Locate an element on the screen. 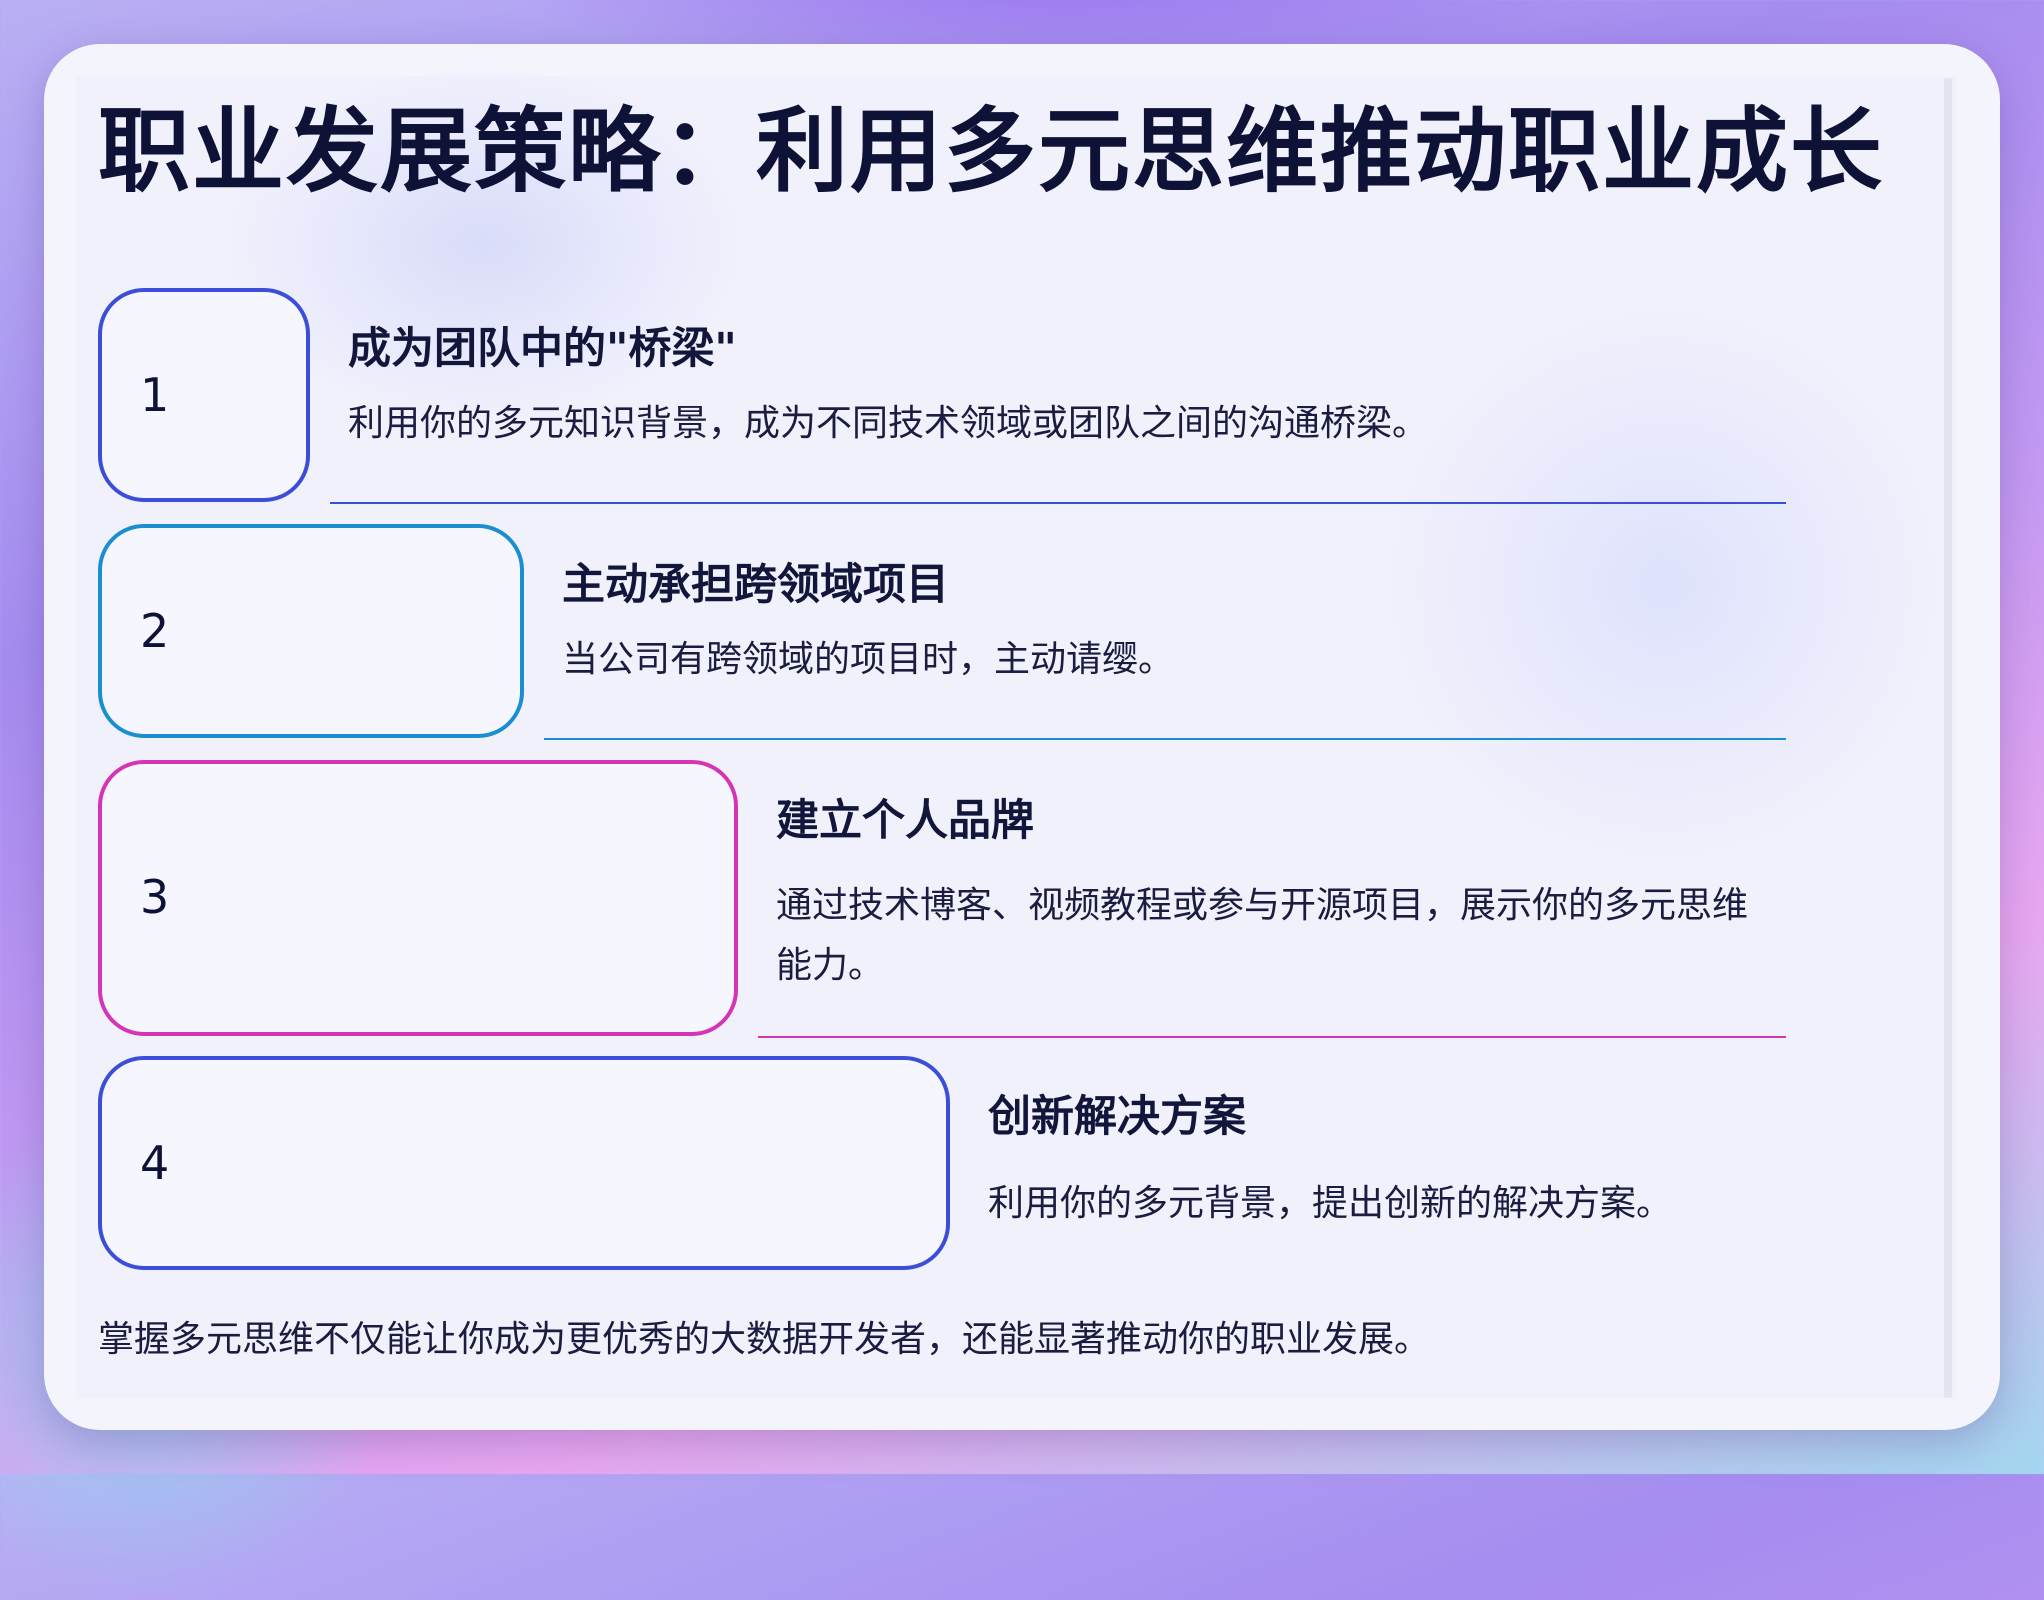 This screenshot has width=2044, height=1600. decorative-blob is located at coordinates (1664, 584).